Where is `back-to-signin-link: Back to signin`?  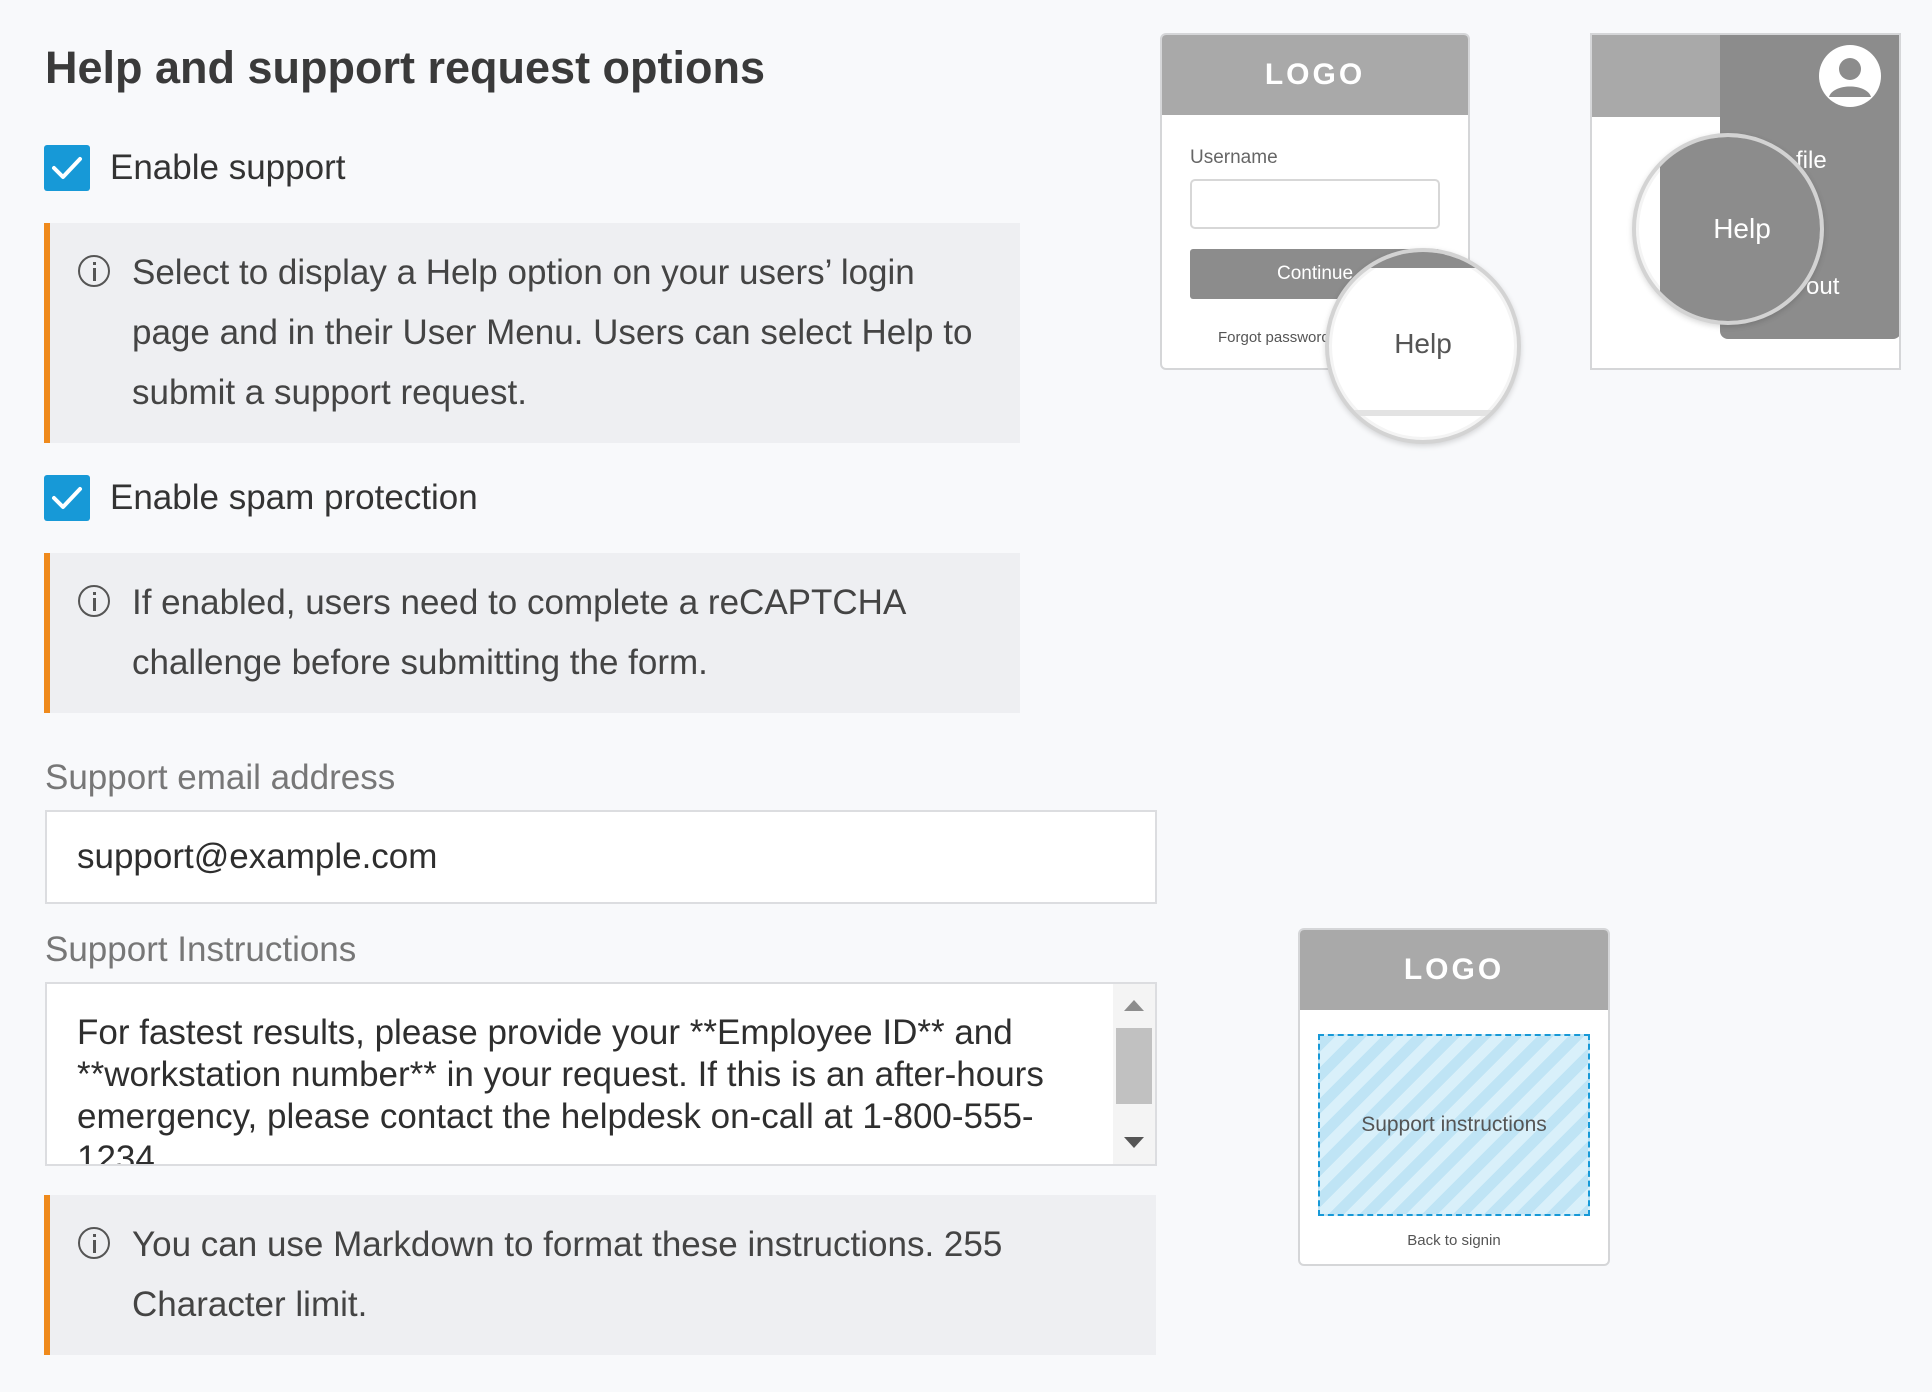 back-to-signin-link: Back to signin is located at coordinates (1454, 1240).